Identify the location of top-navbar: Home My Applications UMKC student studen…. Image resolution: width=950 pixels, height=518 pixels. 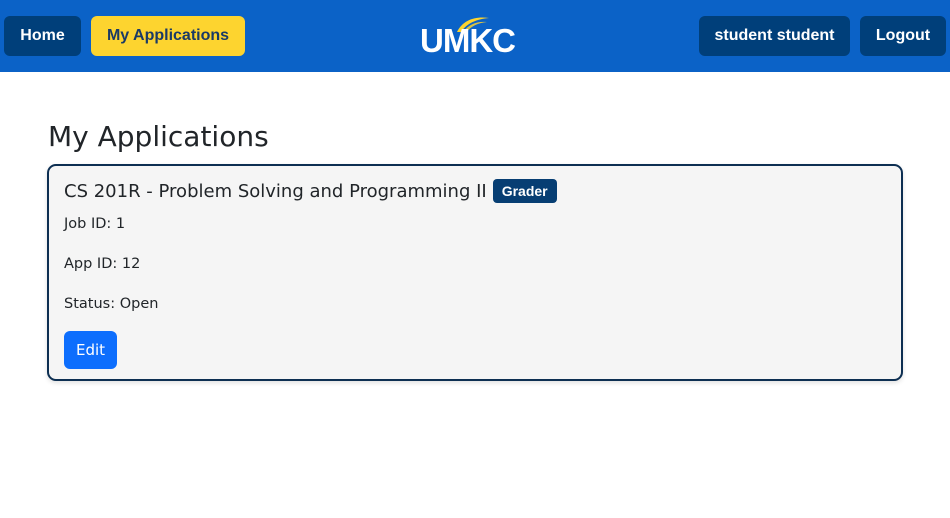
(475, 36).